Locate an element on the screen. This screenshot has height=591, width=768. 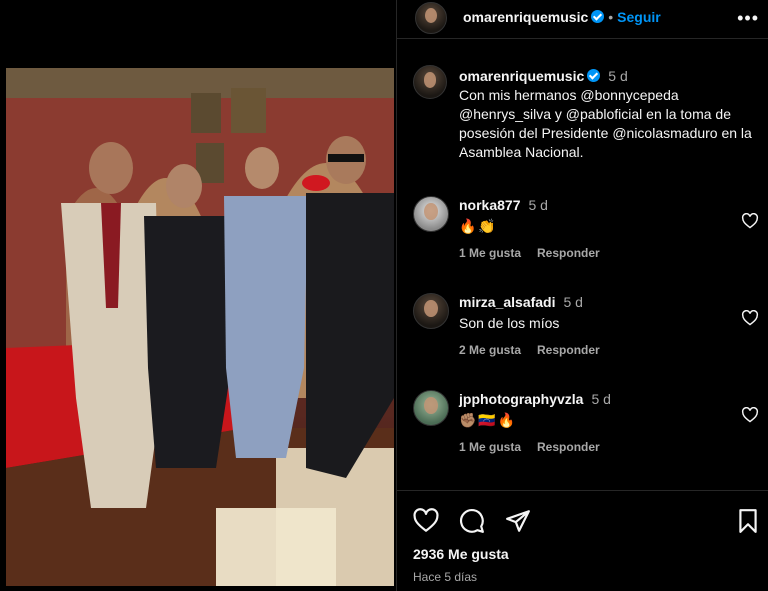
comment-text: 🔥👏 is located at coordinates (478, 226).